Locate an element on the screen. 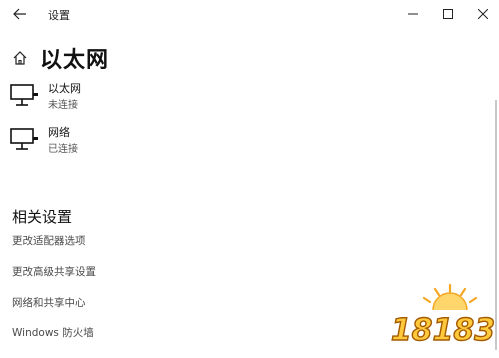  network-status: 已连接 is located at coordinates (63, 149).